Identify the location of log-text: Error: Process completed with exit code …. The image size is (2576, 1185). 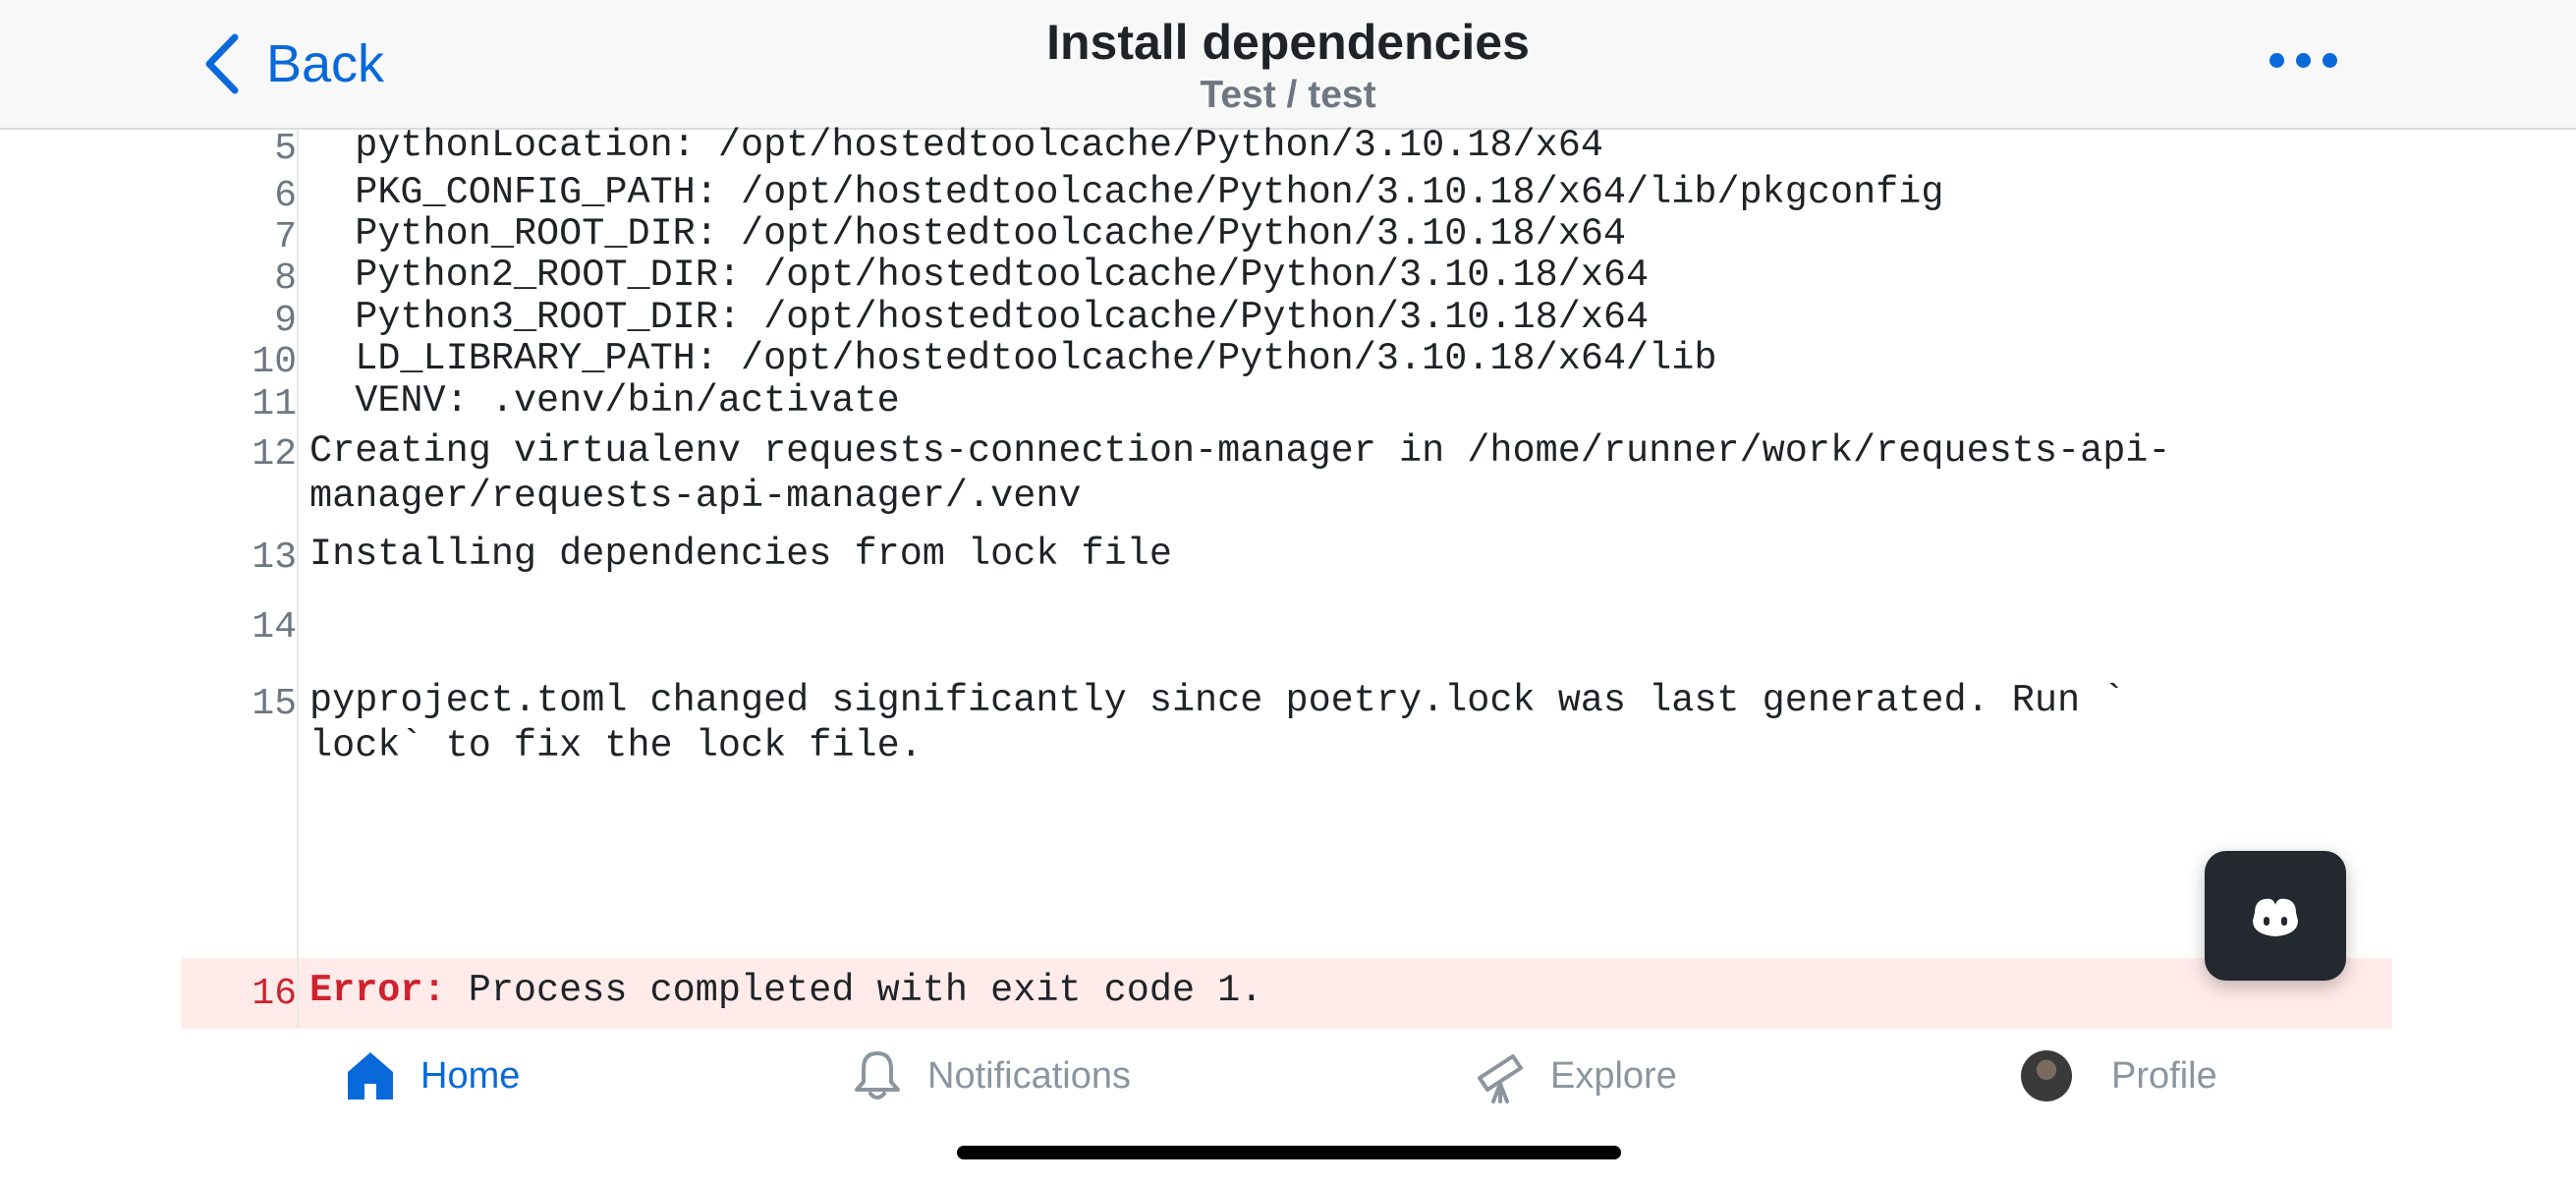
(1350, 991).